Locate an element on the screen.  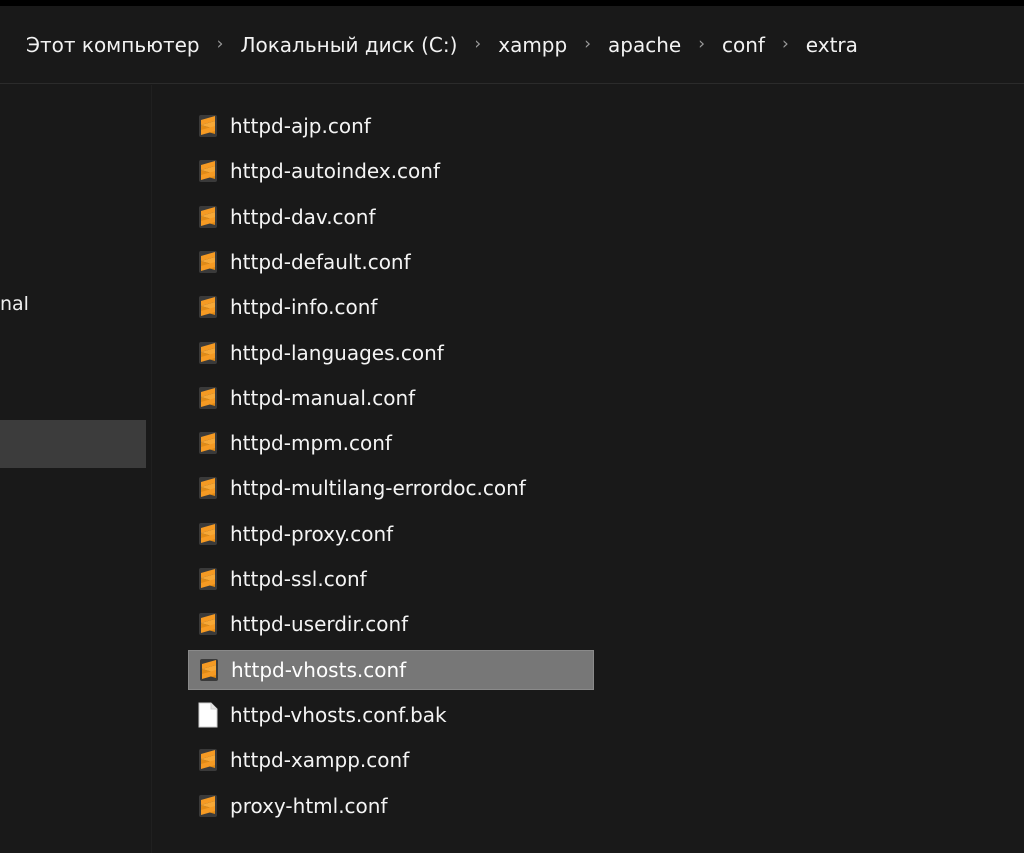
file-item: httpd-xampp.conf is located at coordinates (391, 760).